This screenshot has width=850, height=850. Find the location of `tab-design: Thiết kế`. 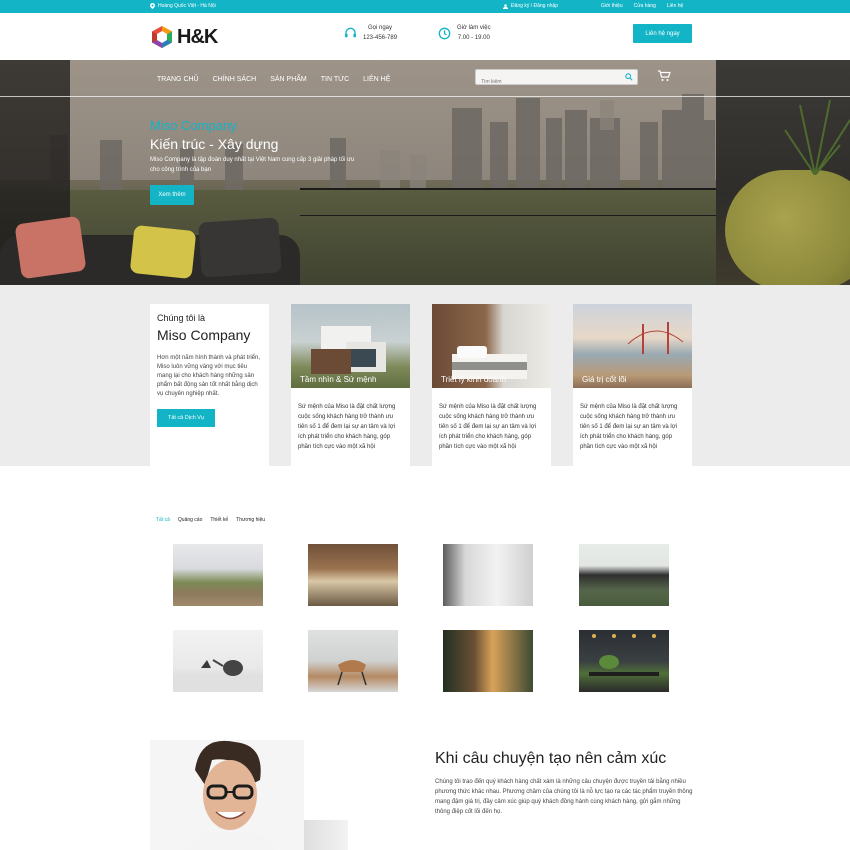

tab-design: Thiết kế is located at coordinates (219, 520).